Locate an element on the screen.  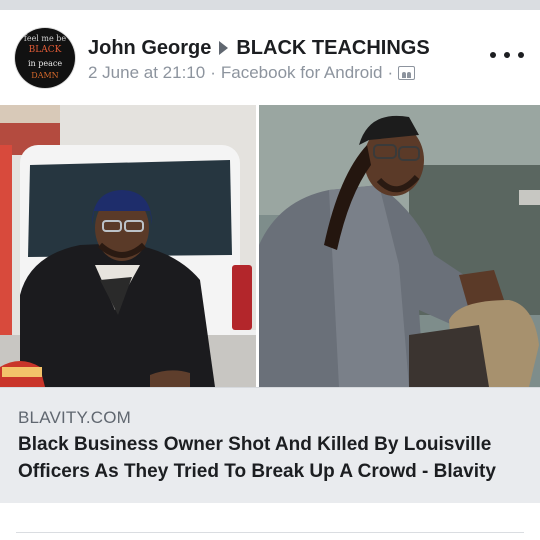
post-source: Facebook for Android is located at coordinates (301, 72).